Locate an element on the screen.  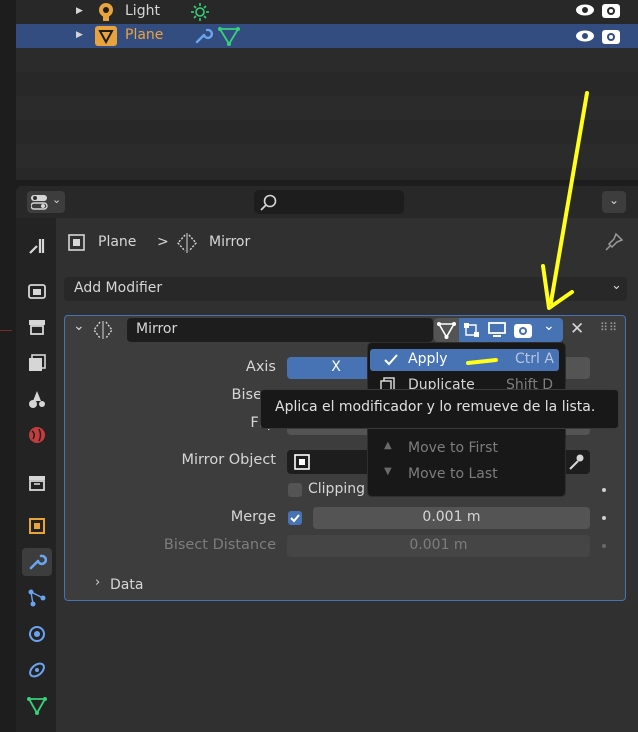
search-input is located at coordinates (329, 202).